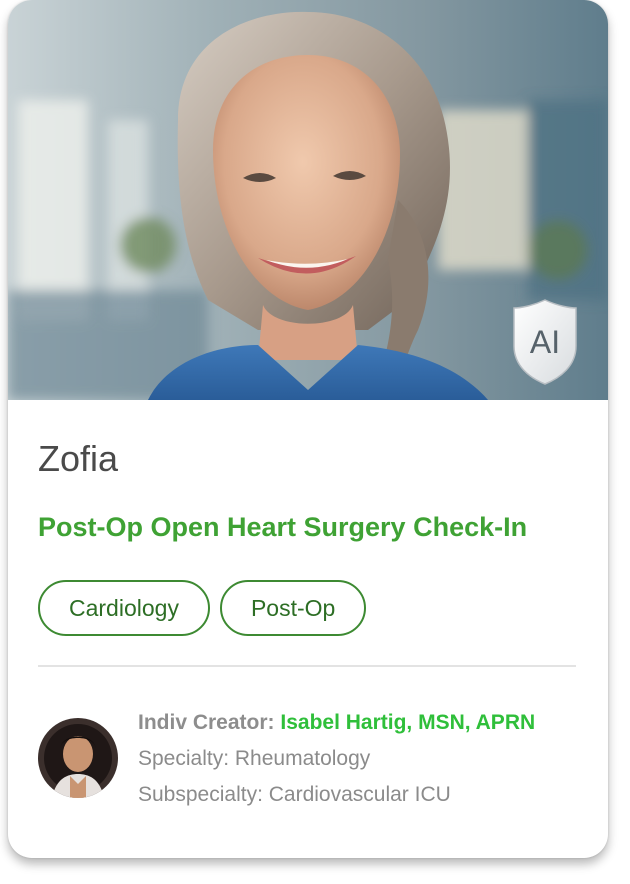 Image resolution: width=630 pixels, height=884 pixels. I want to click on creator-specialty: Specialty: Rheumatology, so click(254, 758).